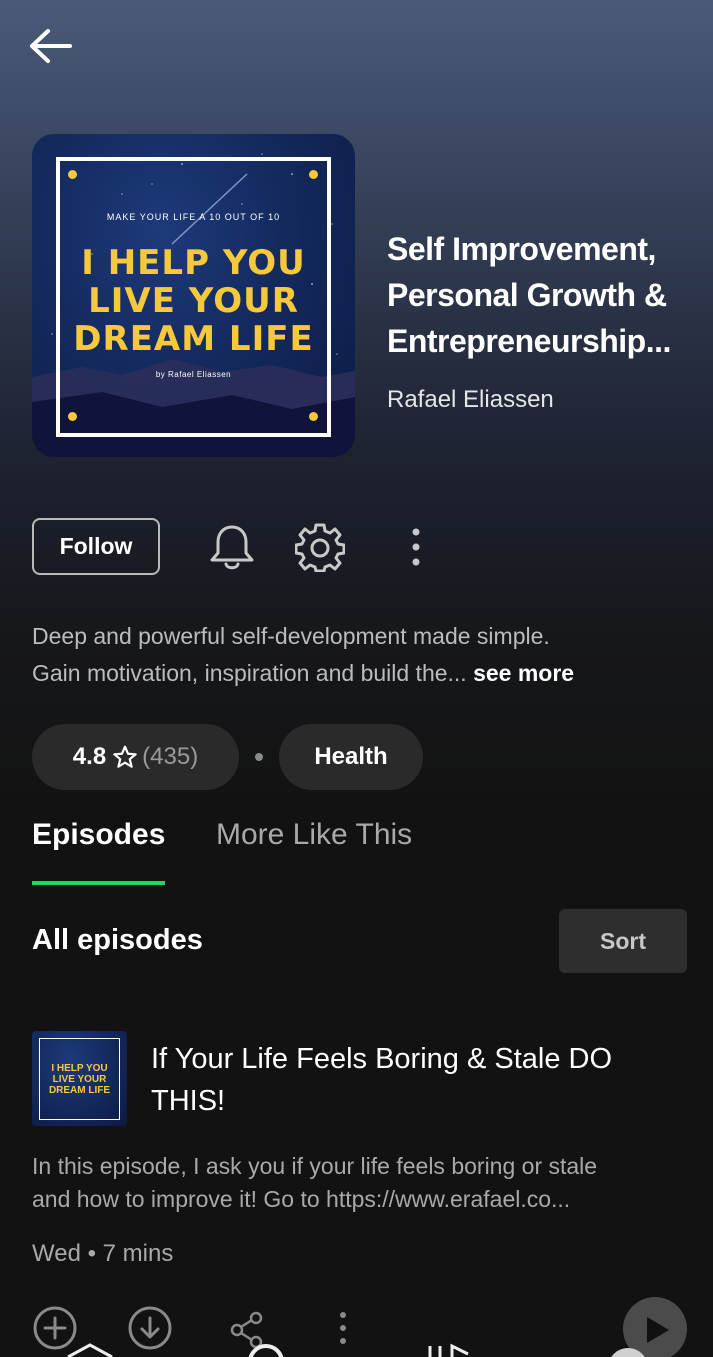  I want to click on more-vertical-icon, so click(416, 548).